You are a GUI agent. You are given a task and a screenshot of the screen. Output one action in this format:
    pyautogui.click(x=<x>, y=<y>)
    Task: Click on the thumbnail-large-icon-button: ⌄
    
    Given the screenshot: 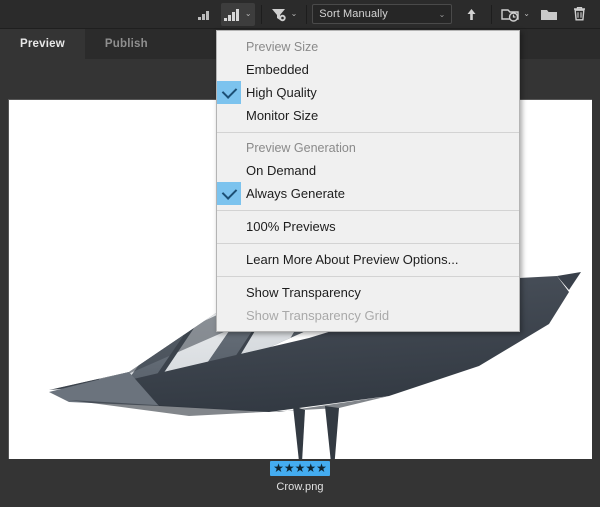 What is the action you would take?
    pyautogui.click(x=237, y=14)
    